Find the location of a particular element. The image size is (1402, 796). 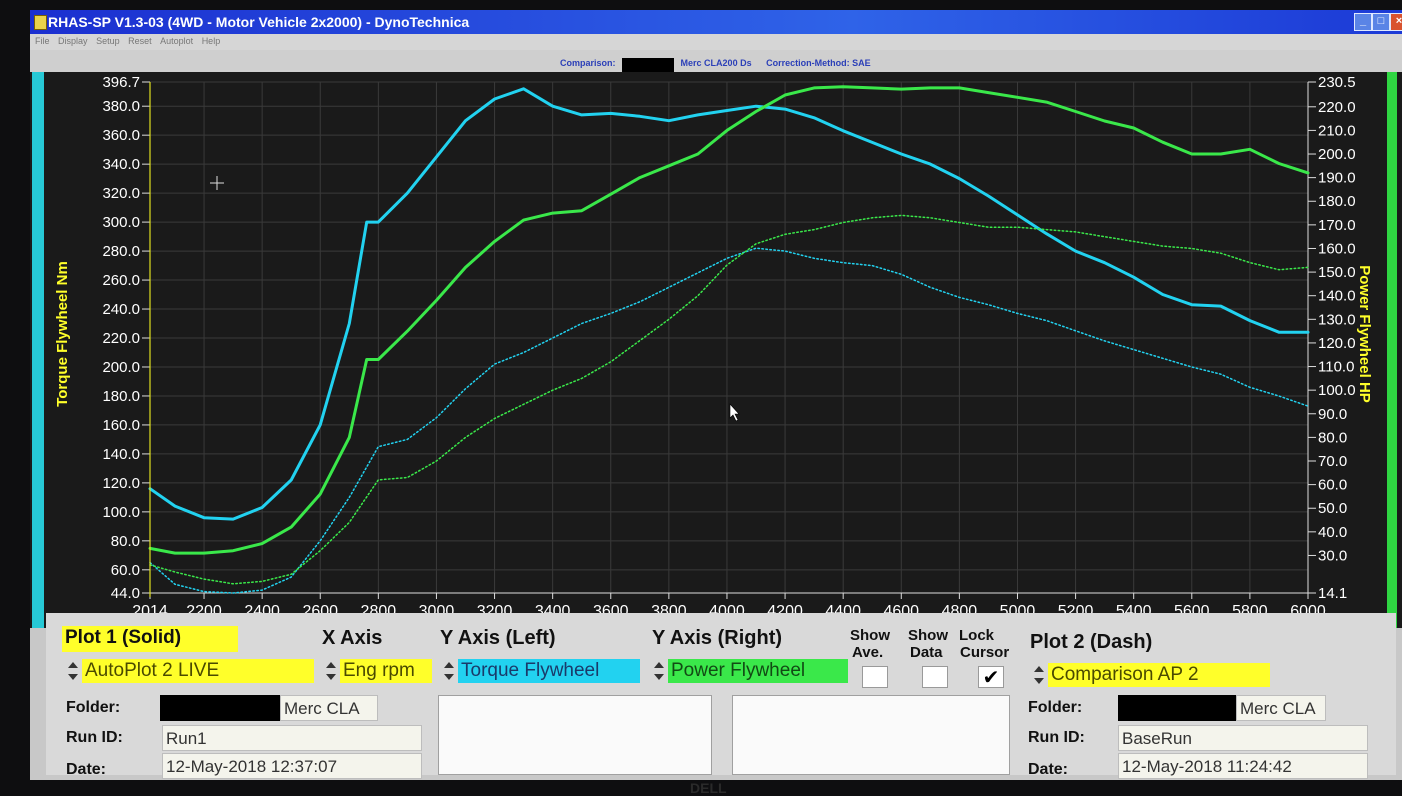

y-left-tick-label: 160.0 is located at coordinates (121, 425).